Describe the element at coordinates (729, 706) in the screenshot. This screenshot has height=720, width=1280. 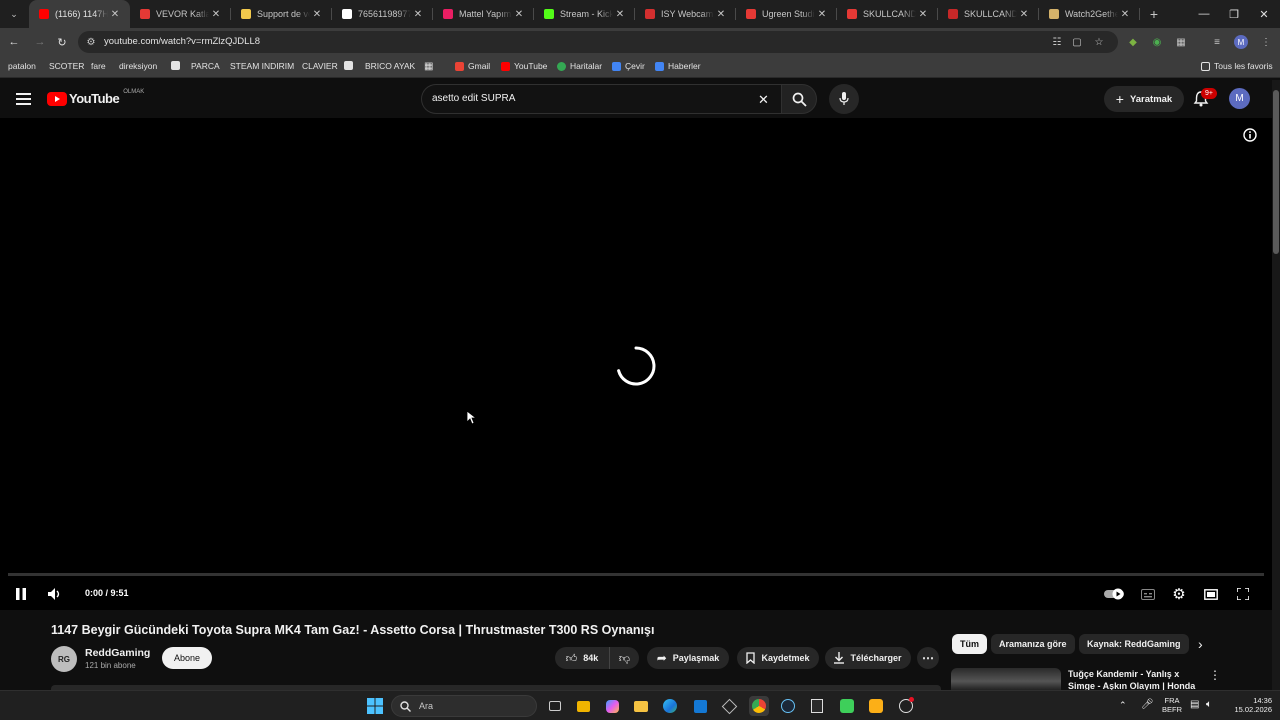
I see `app-icon` at that location.